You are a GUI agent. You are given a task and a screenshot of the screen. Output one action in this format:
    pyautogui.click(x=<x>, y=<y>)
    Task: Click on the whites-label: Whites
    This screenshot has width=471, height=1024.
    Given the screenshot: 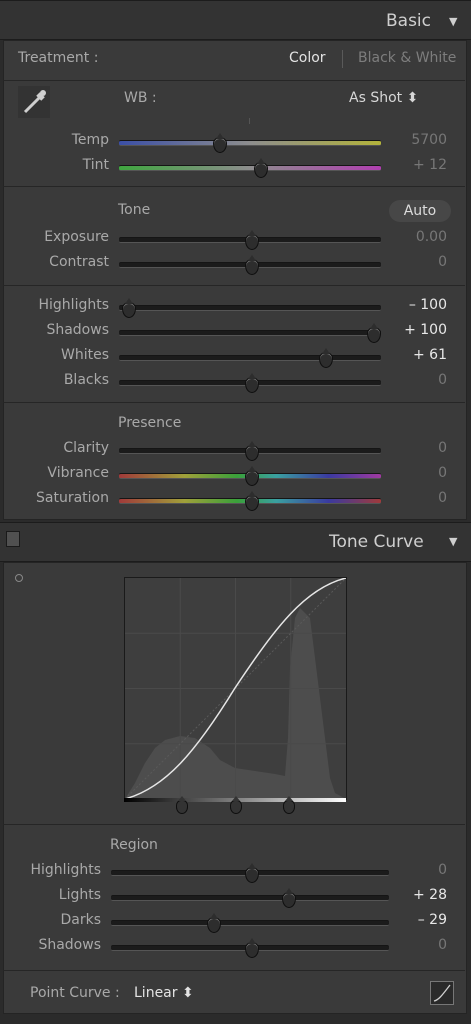 What is the action you would take?
    pyautogui.click(x=84, y=355)
    